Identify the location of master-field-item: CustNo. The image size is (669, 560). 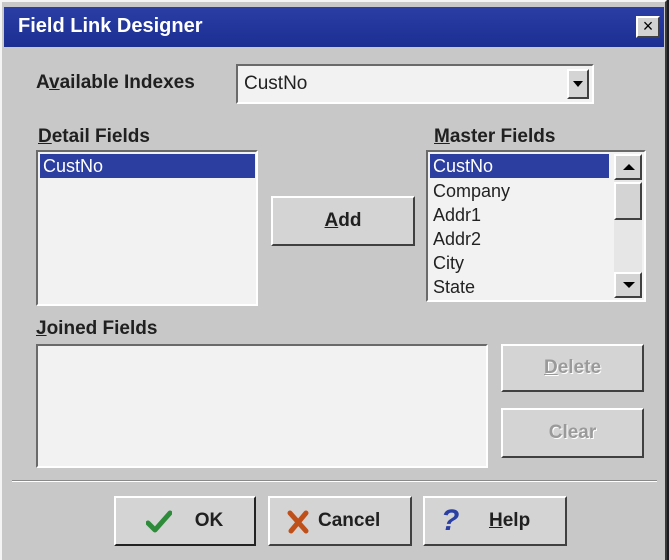
(519, 166).